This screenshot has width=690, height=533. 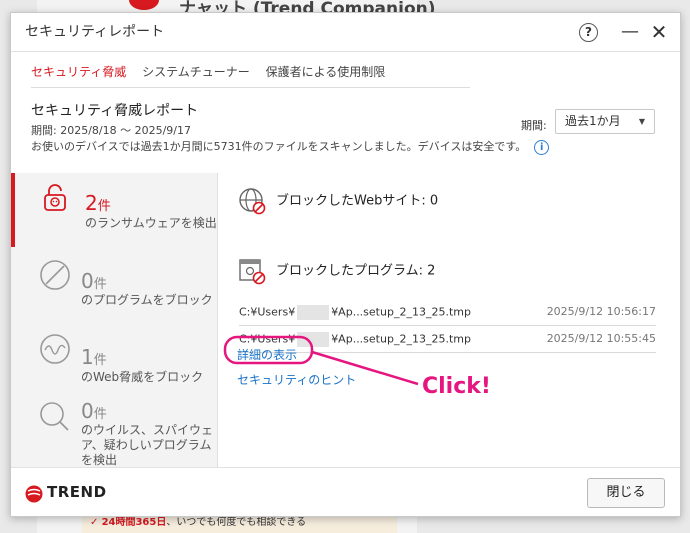 What do you see at coordinates (356, 271) in the screenshot?
I see `blocked-programs-label: ブロックしたプログラム: 2` at bounding box center [356, 271].